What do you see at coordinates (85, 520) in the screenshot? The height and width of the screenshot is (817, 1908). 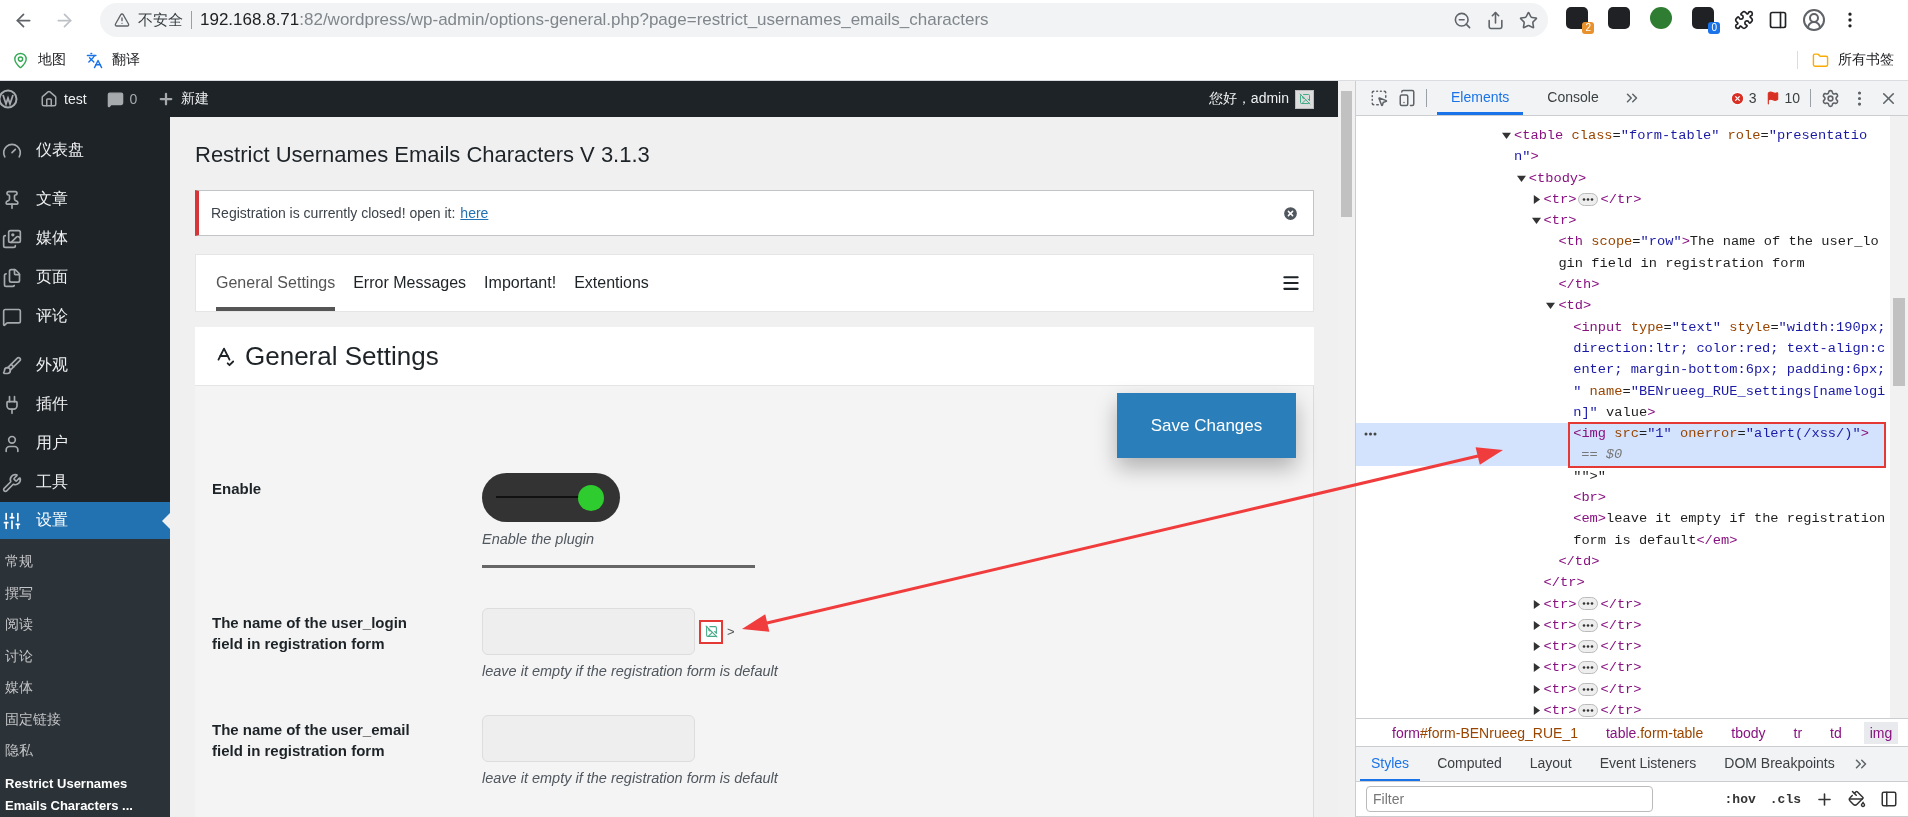 I see `sidebar-item: 设置` at bounding box center [85, 520].